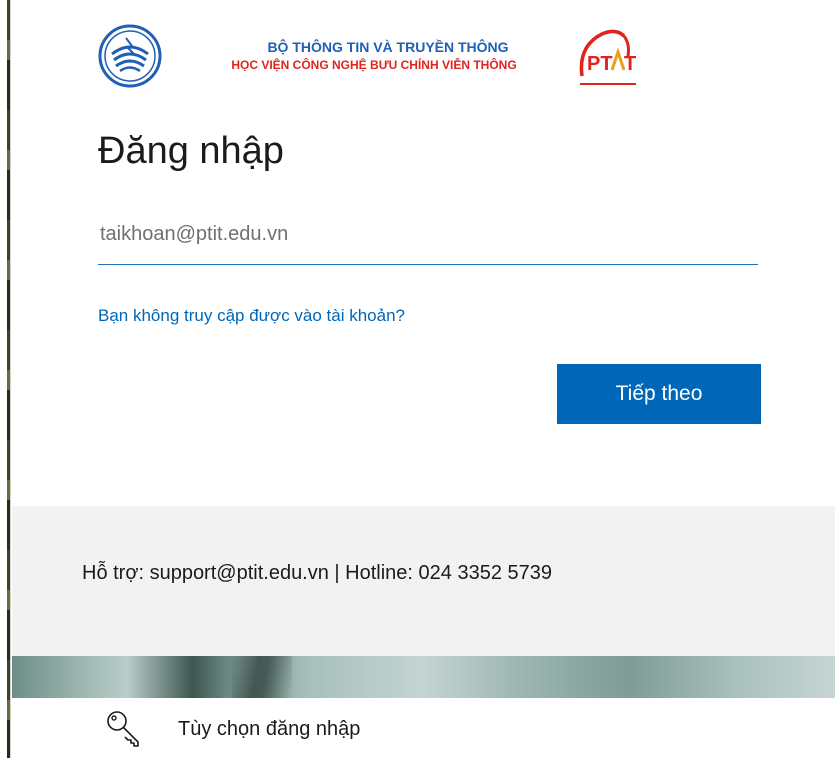 The width and height of the screenshot is (835, 758). Describe the element at coordinates (374, 65) in the screenshot. I see `org-academy-name: HỌC VIỆN CÔNG NGHỆ BƯU CHÍNH VIỄN THÔNG` at that location.